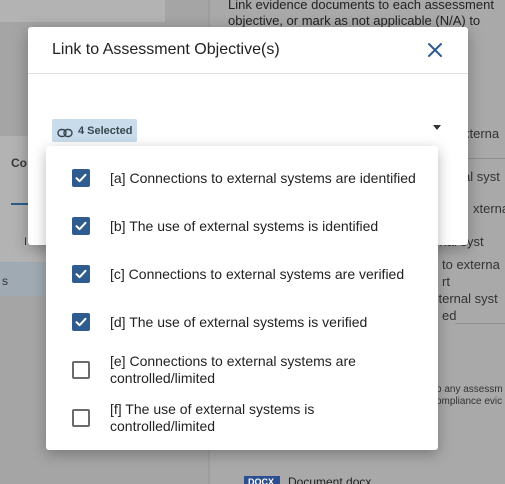 Image resolution: width=505 pixels, height=484 pixels. What do you see at coordinates (65, 133) in the screenshot?
I see `link-icon` at bounding box center [65, 133].